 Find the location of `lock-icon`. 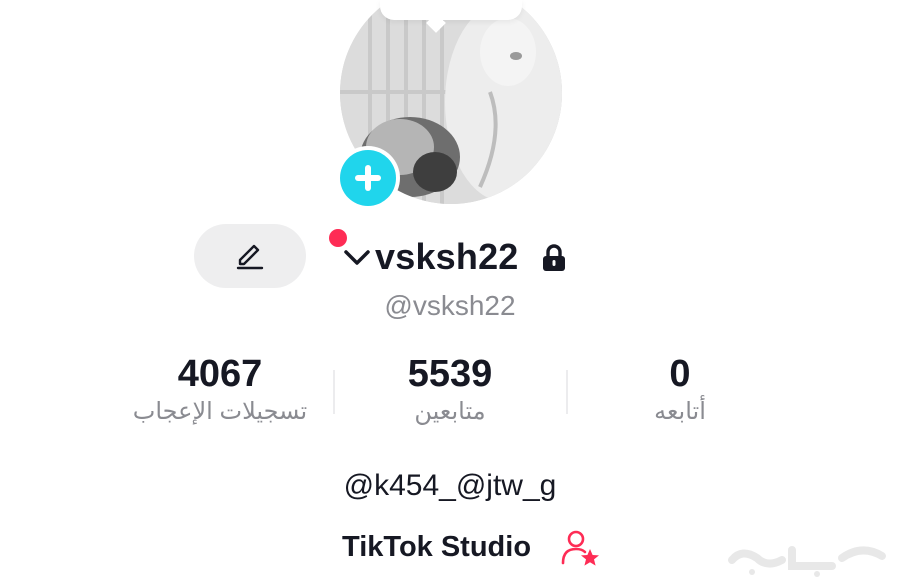

lock-icon is located at coordinates (554, 257).